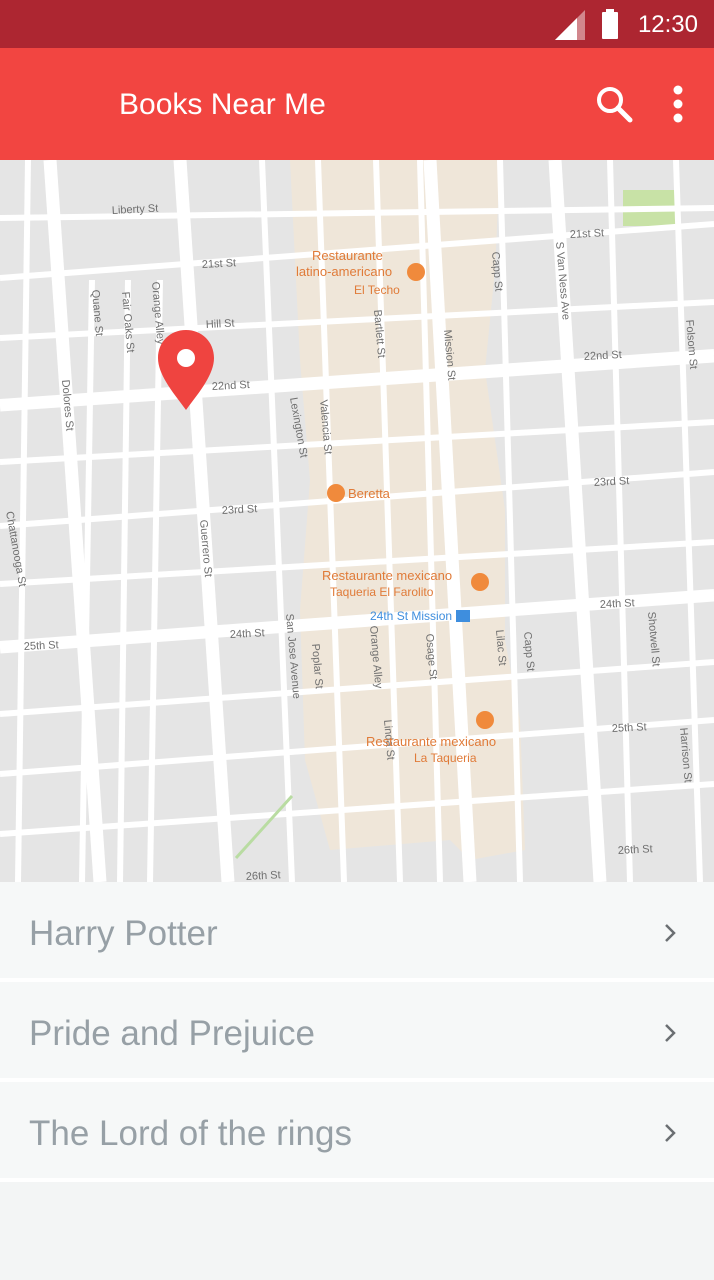 Image resolution: width=714 pixels, height=1280 pixels. What do you see at coordinates (369, 493) in the screenshot?
I see `map-place-name: Beretta` at bounding box center [369, 493].